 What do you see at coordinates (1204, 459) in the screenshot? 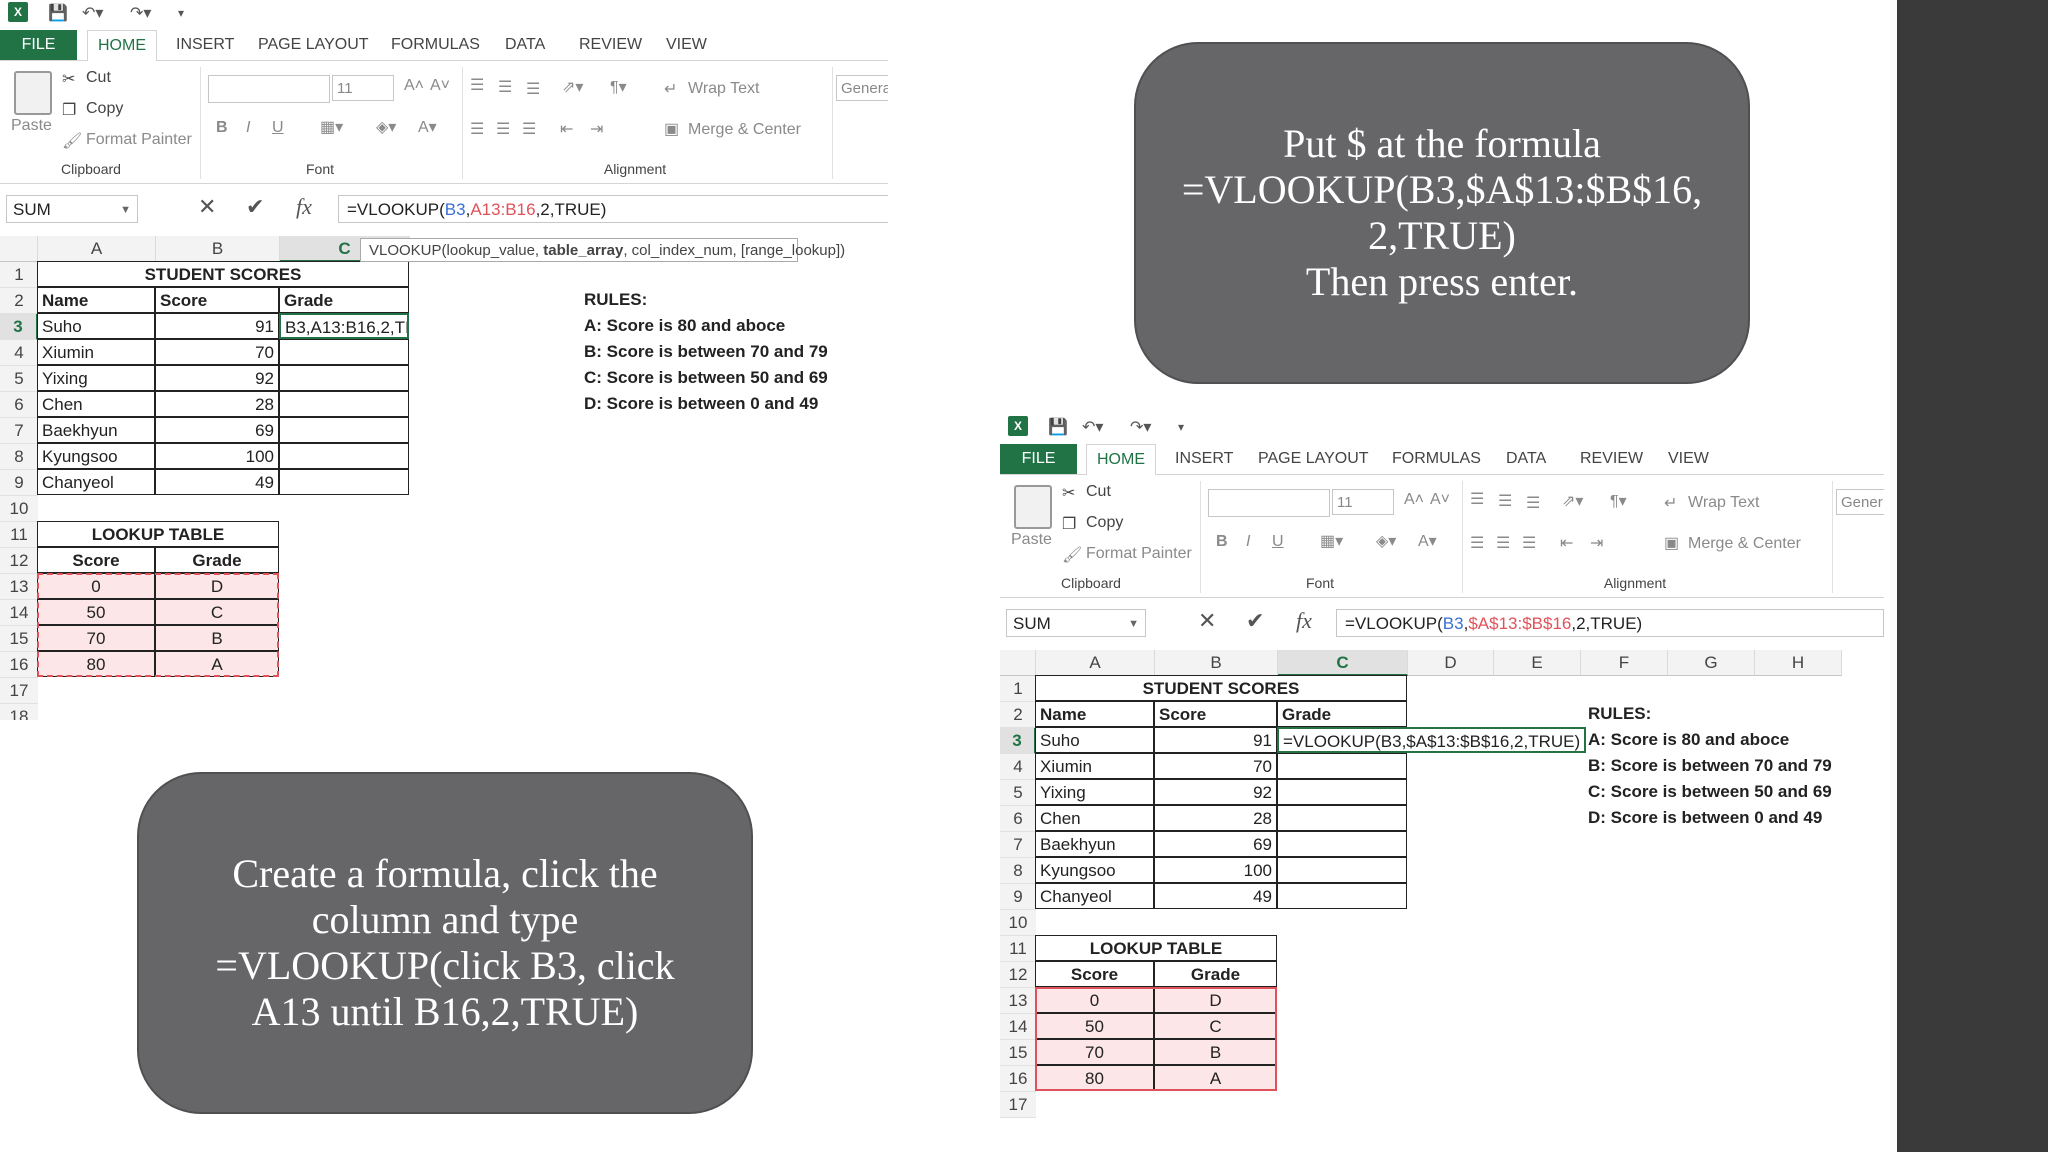
I see `tab-insert: INSERT` at bounding box center [1204, 459].